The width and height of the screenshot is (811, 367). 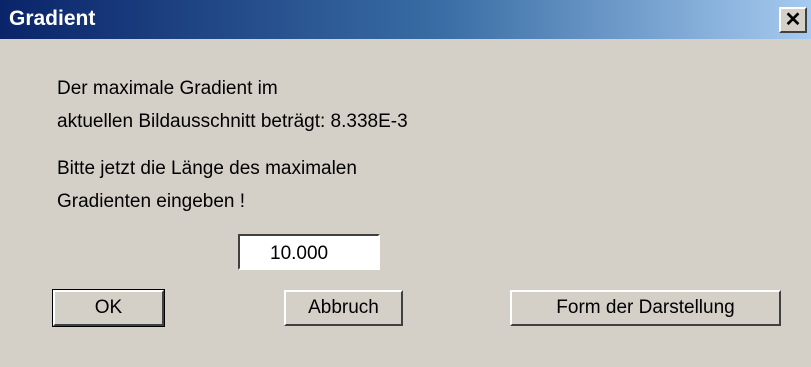 I want to click on cancel-button: Abbruch, so click(x=343, y=308).